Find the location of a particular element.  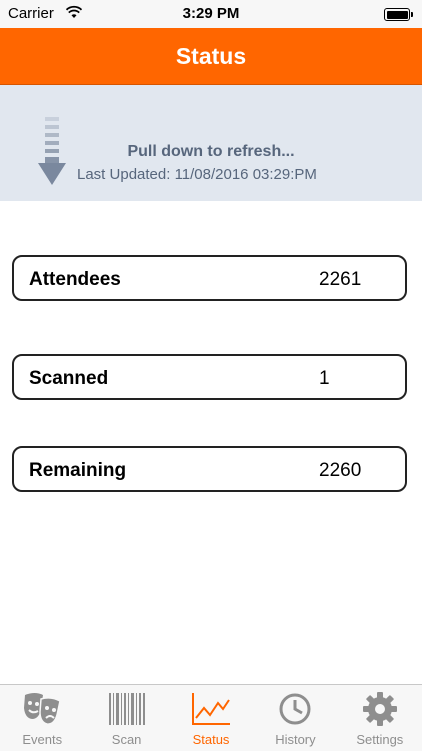

tab-status: Status is located at coordinates (211, 718).